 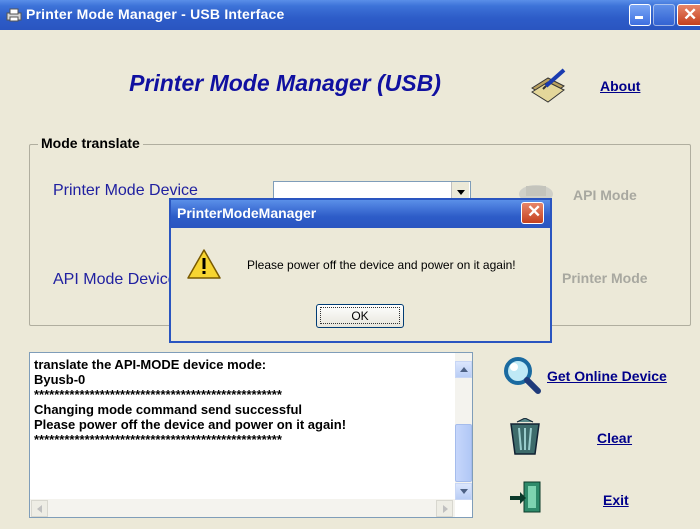 I want to click on warning-icon, so click(x=204, y=266).